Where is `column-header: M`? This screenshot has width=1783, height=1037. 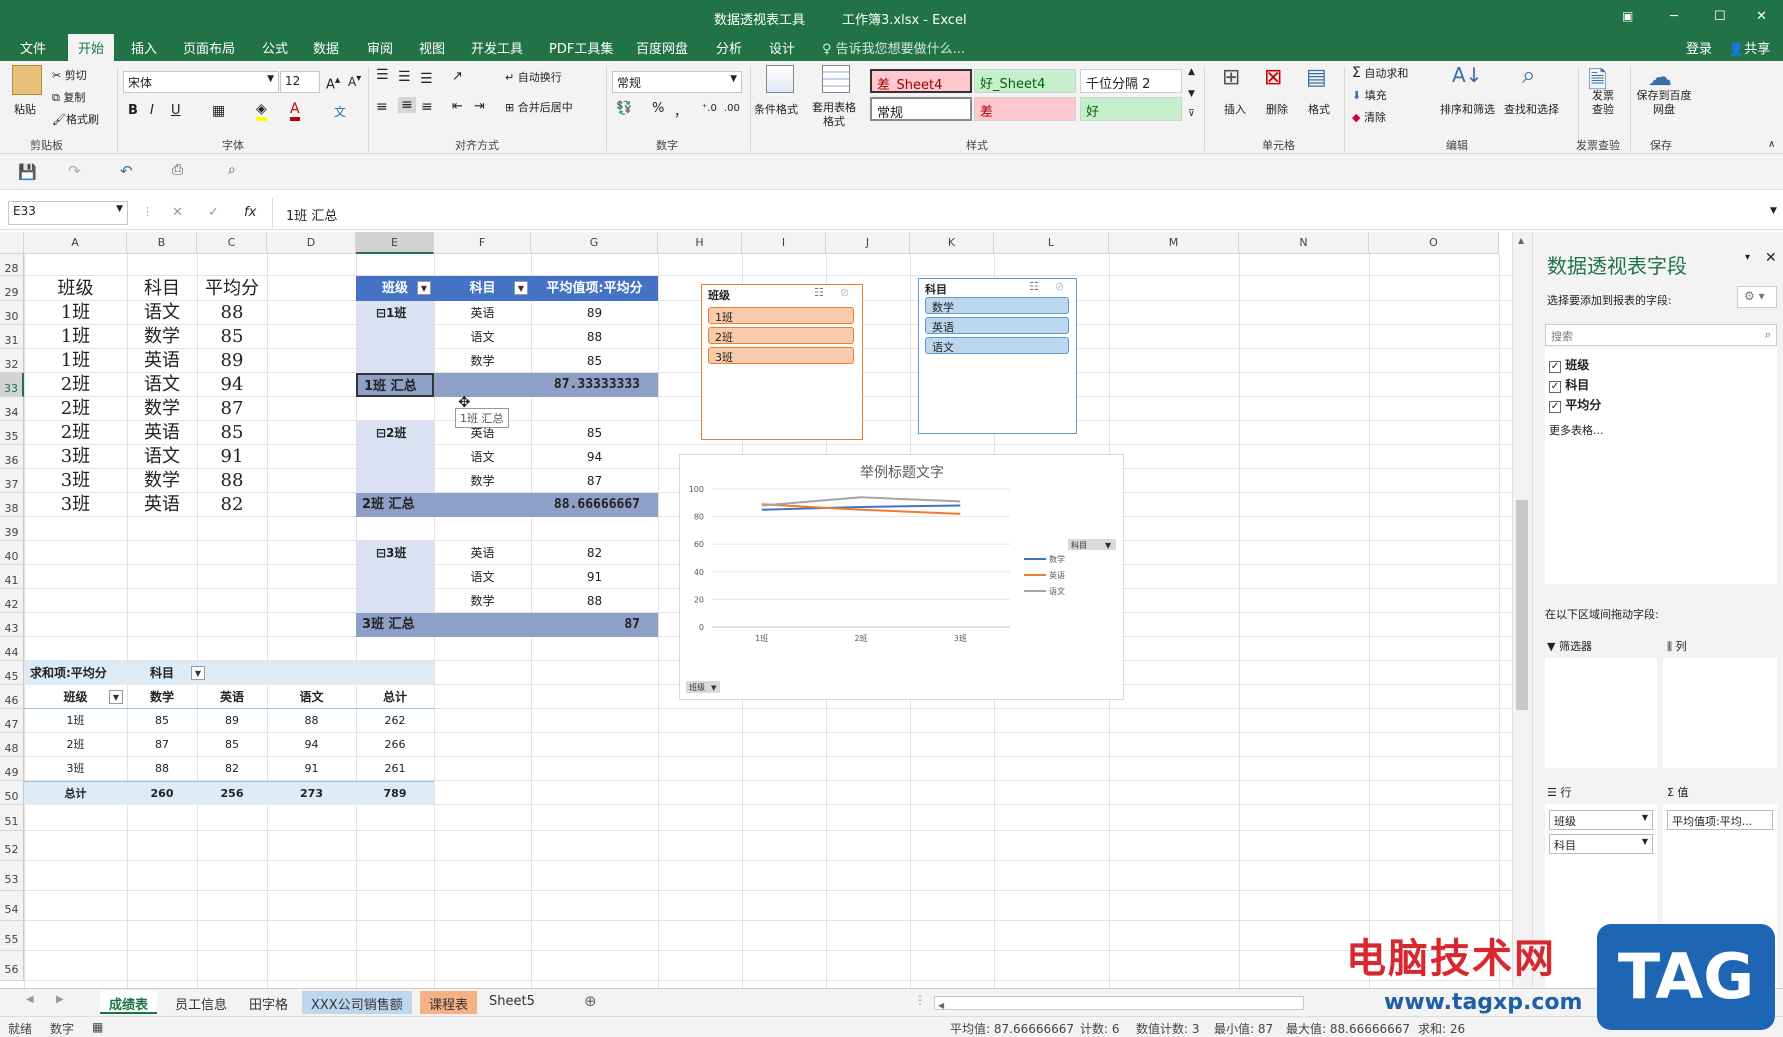 column-header: M is located at coordinates (1174, 243).